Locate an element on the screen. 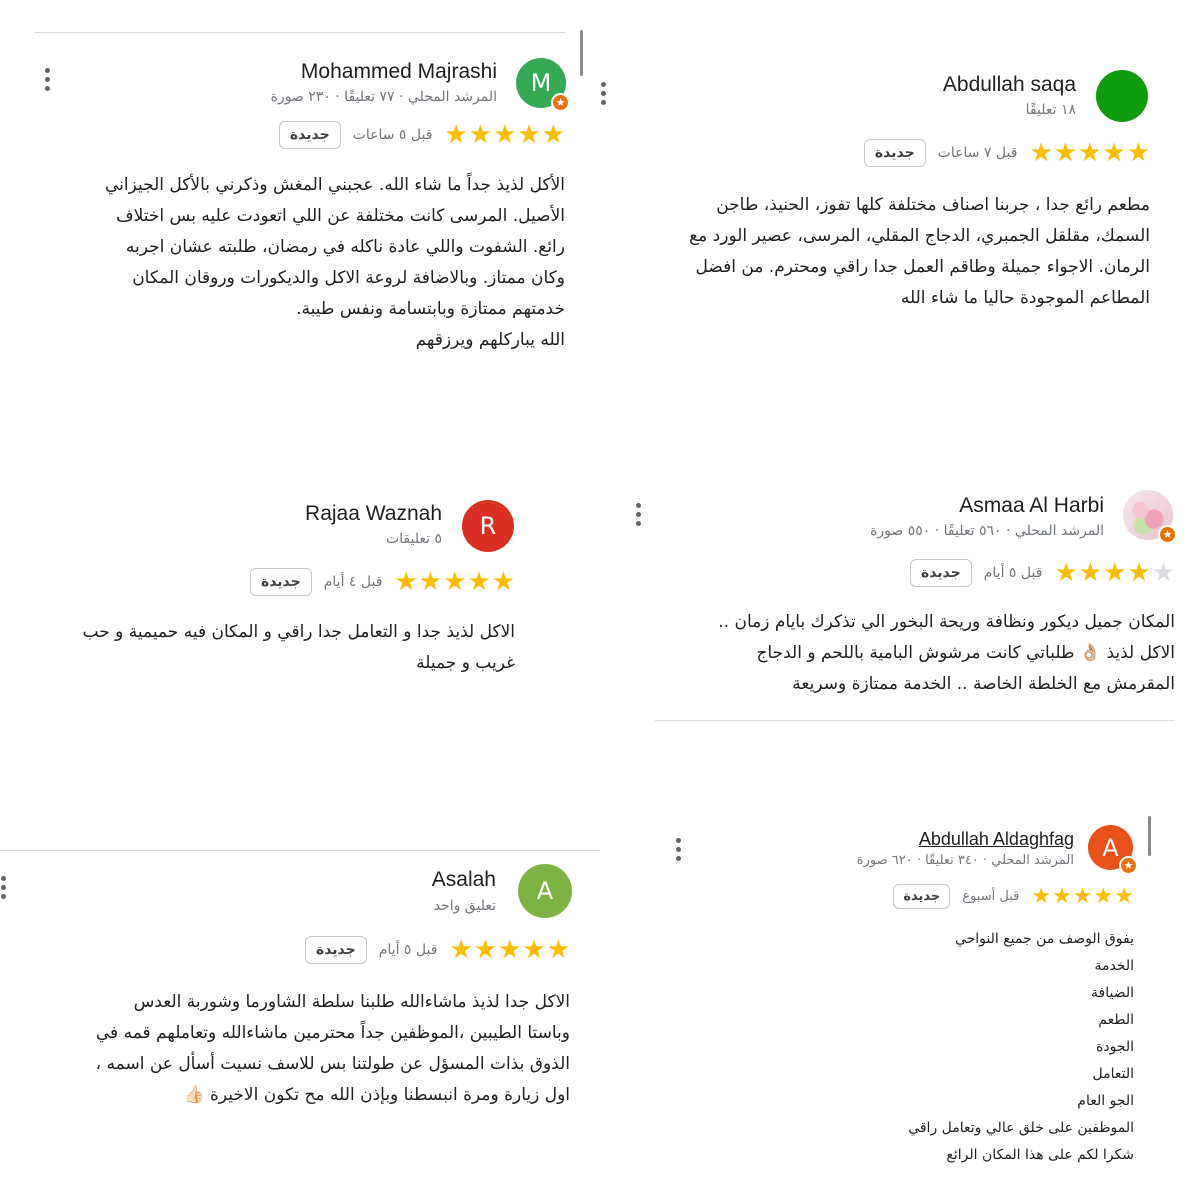 This screenshot has height=1200, width=1200. review-time: قبل ٥ ساعات is located at coordinates (392, 135).